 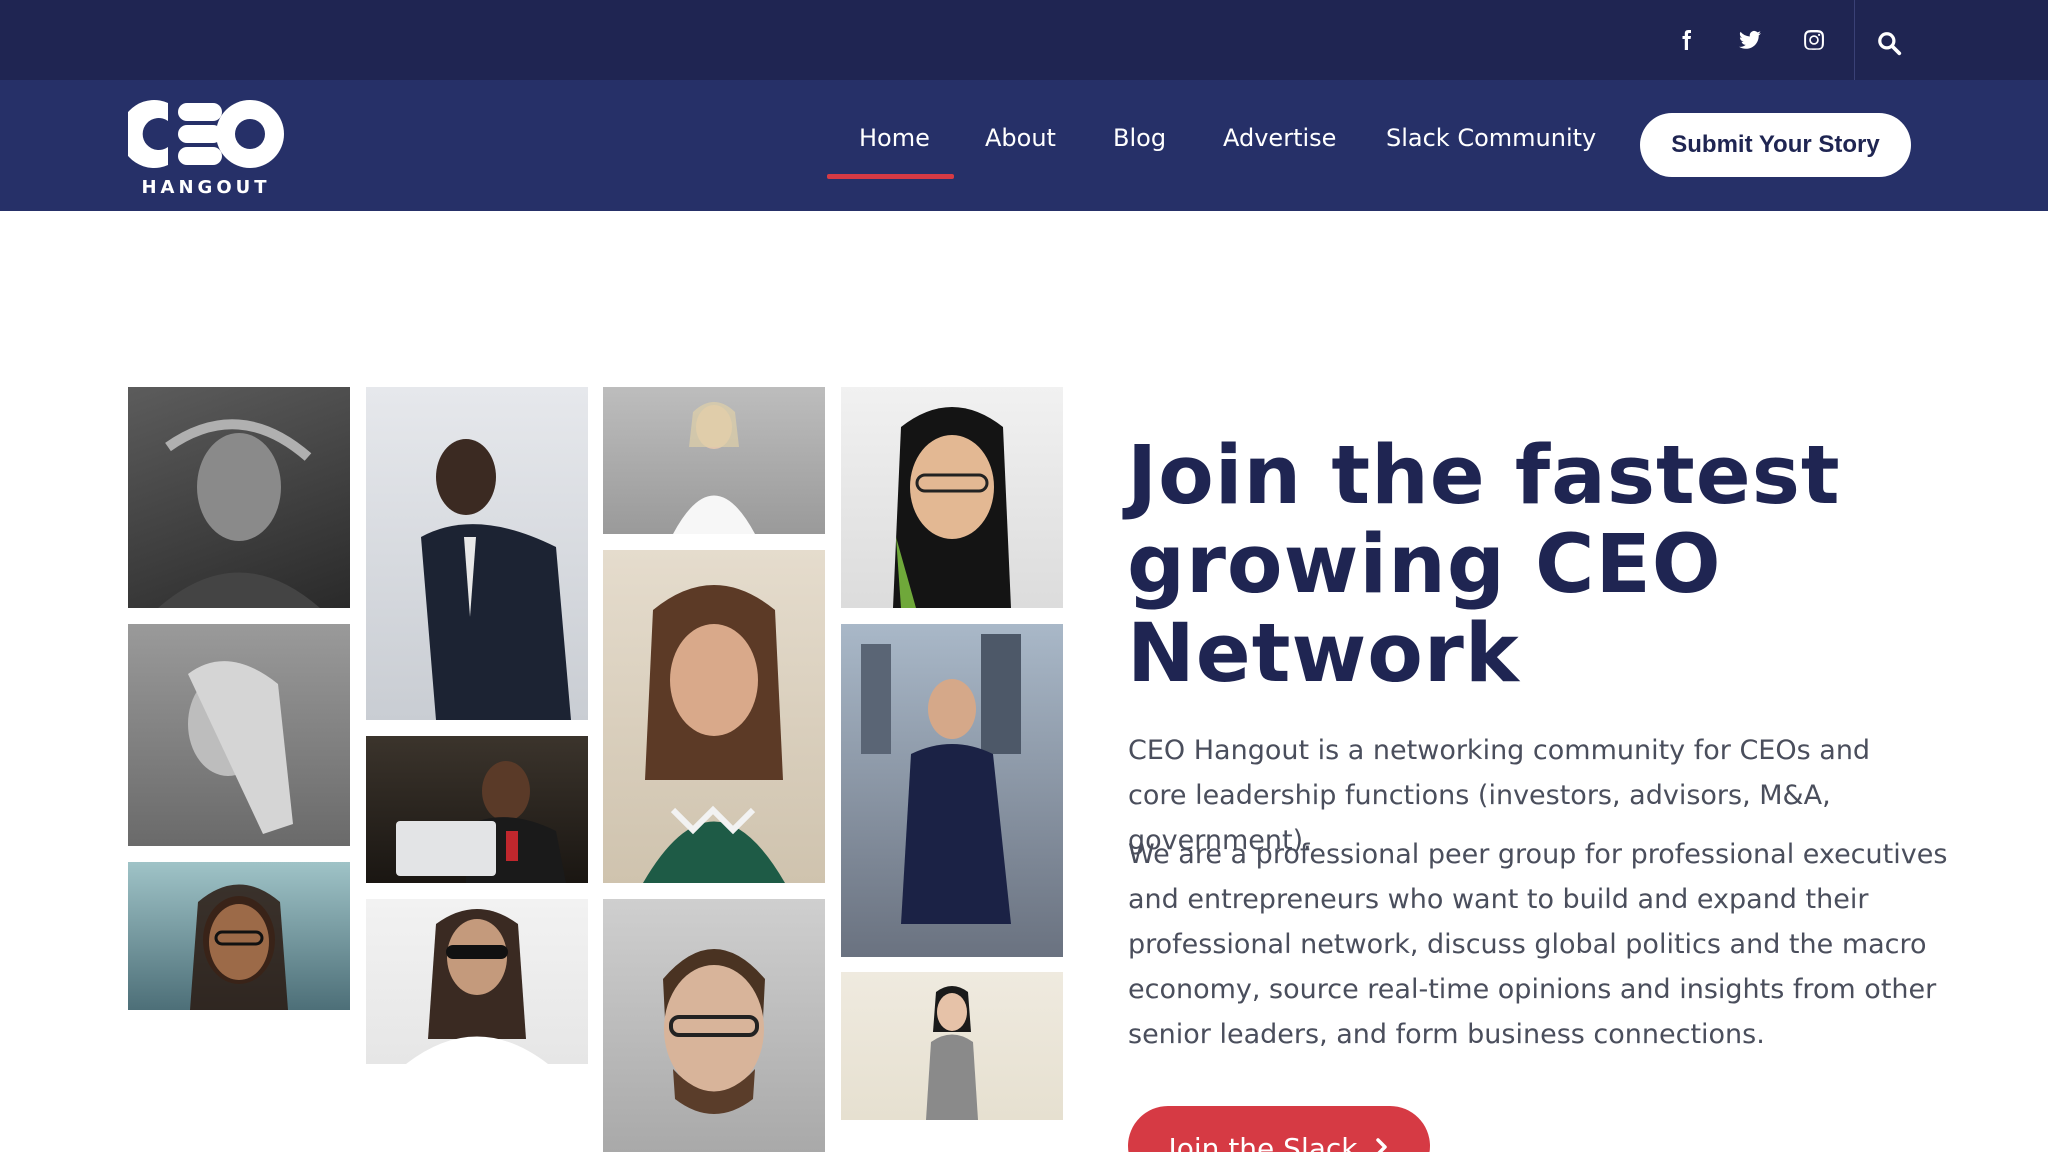 I want to click on nav-advertise: Advertise, so click(x=1279, y=141).